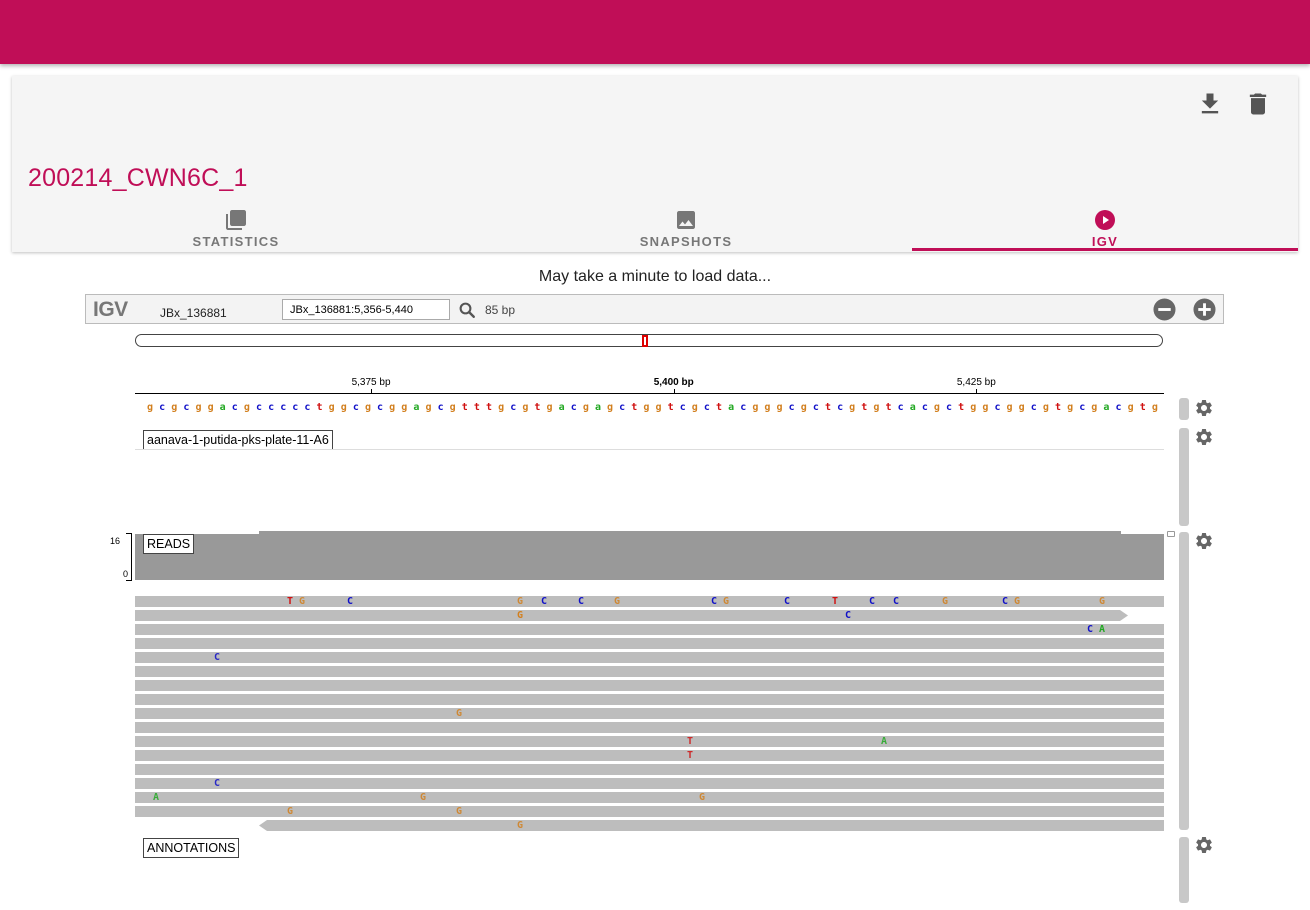 The image size is (1310, 910). I want to click on image-icon, so click(686, 220).